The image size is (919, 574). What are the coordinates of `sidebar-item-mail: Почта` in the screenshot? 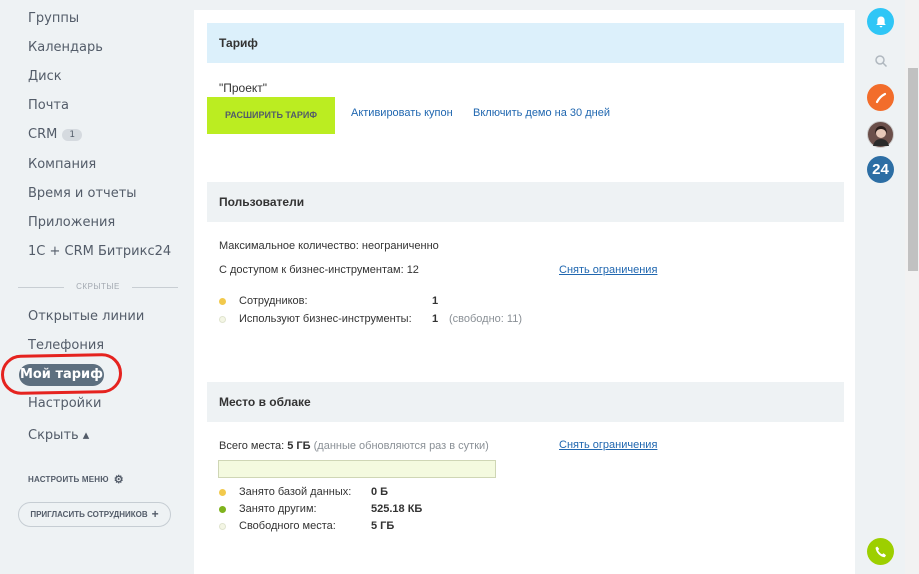 It's located at (48, 105).